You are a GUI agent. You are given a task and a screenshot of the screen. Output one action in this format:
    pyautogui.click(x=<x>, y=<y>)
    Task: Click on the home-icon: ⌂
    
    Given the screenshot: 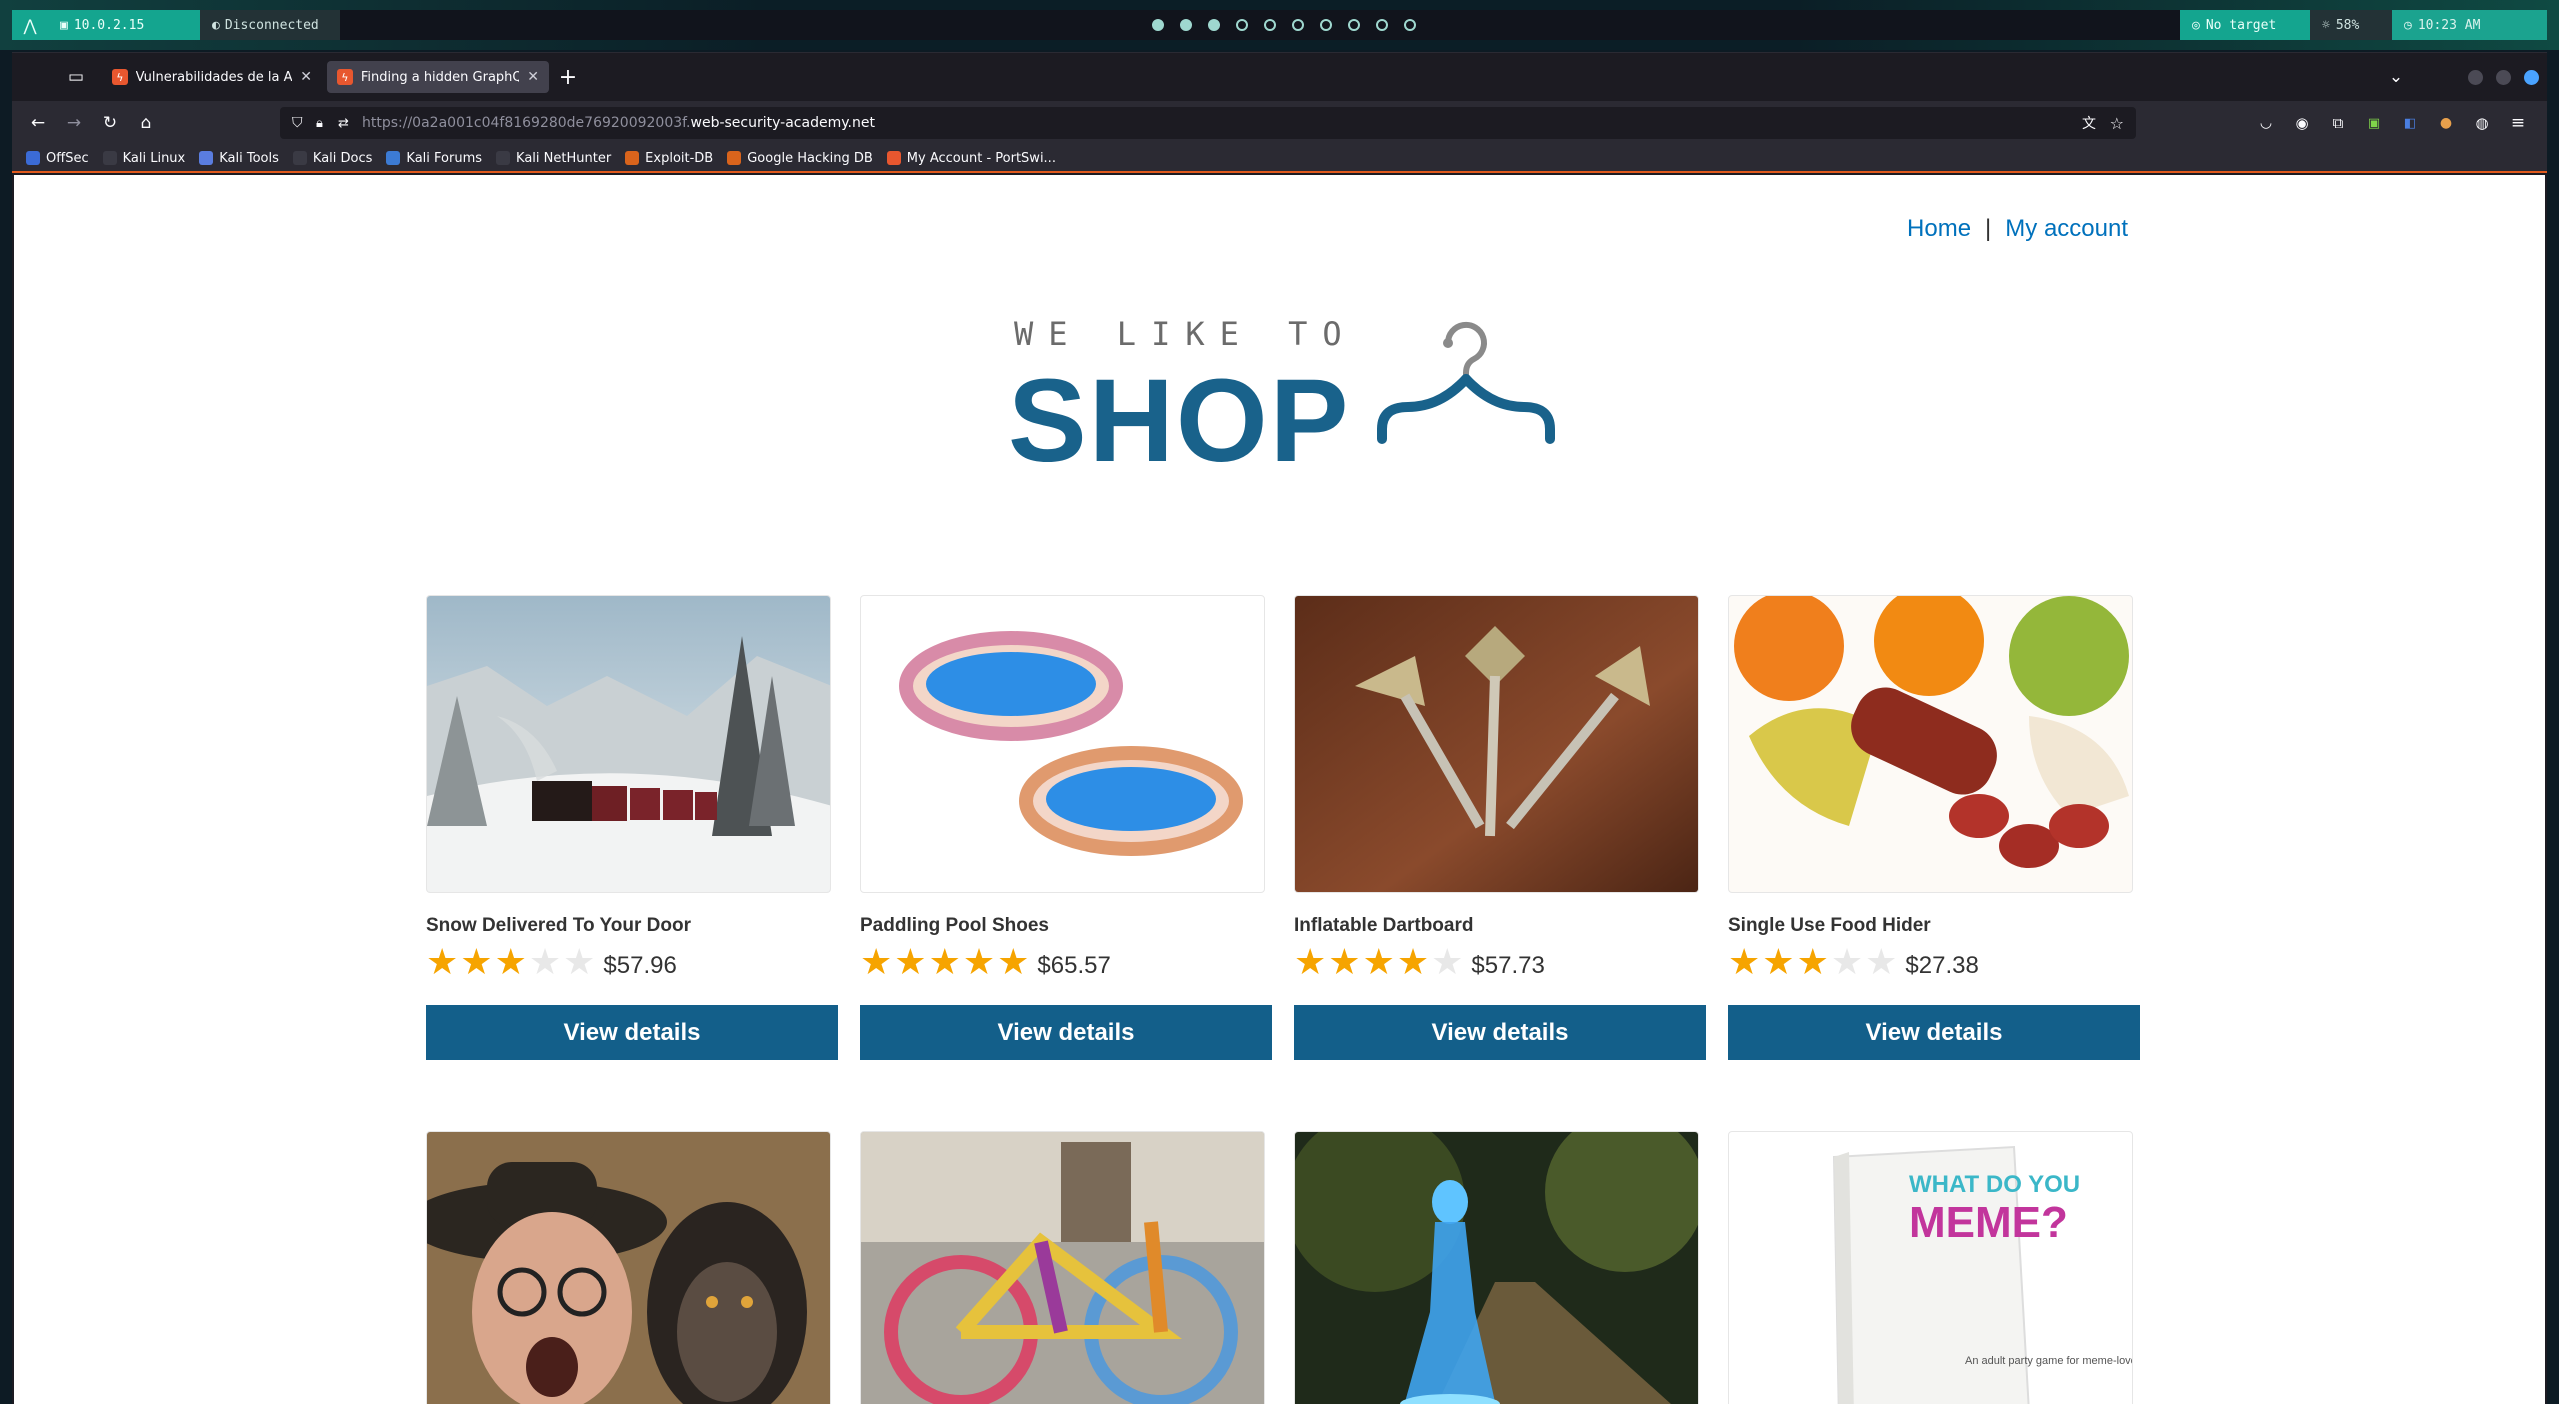 What is the action you would take?
    pyautogui.click(x=146, y=123)
    